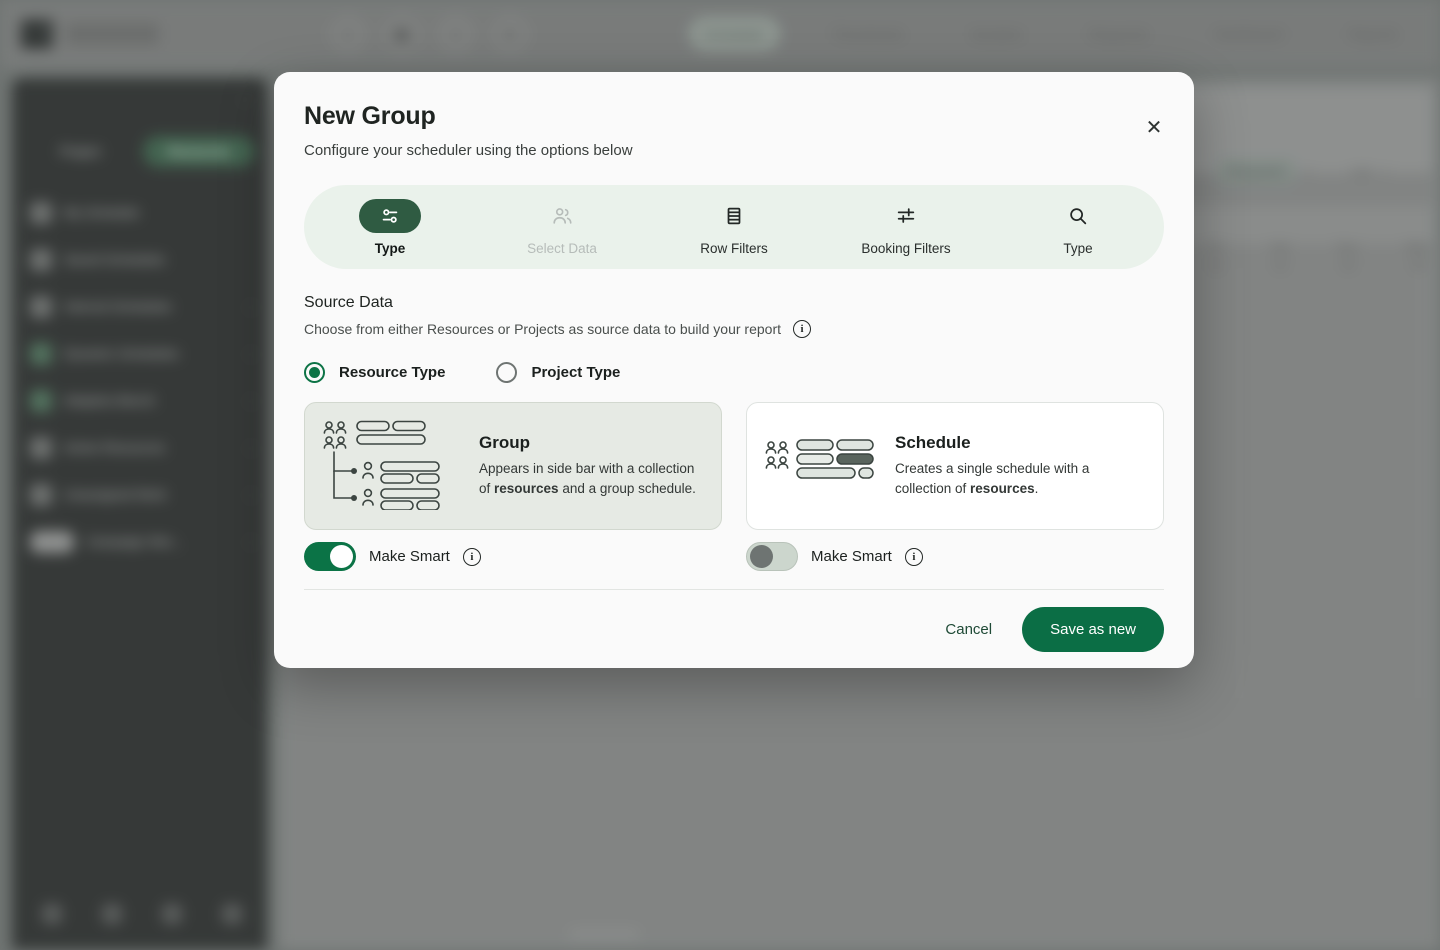 Image resolution: width=1440 pixels, height=950 pixels. I want to click on step-type: Type, so click(390, 227).